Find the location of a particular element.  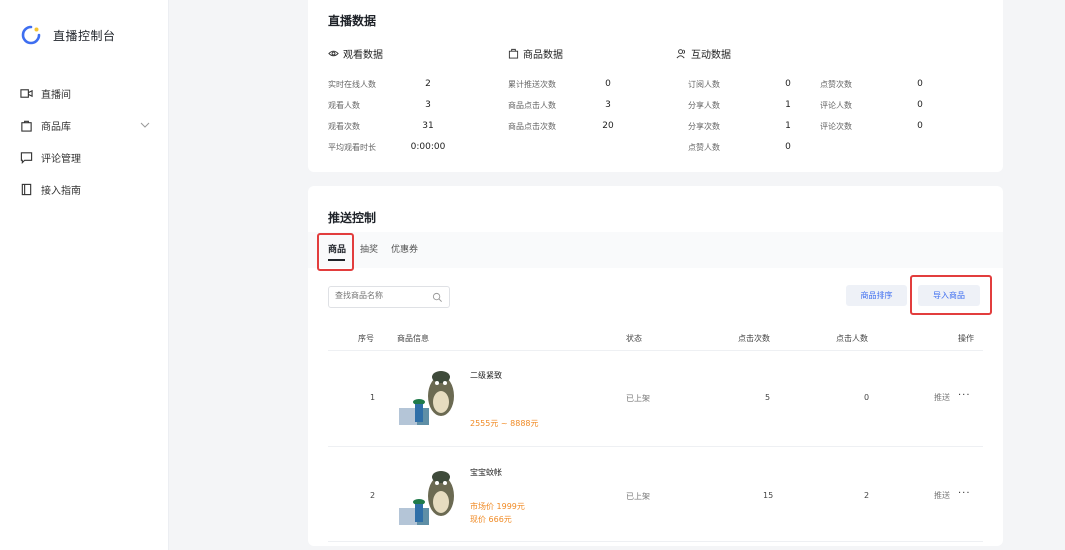

search-input is located at coordinates (379, 295).